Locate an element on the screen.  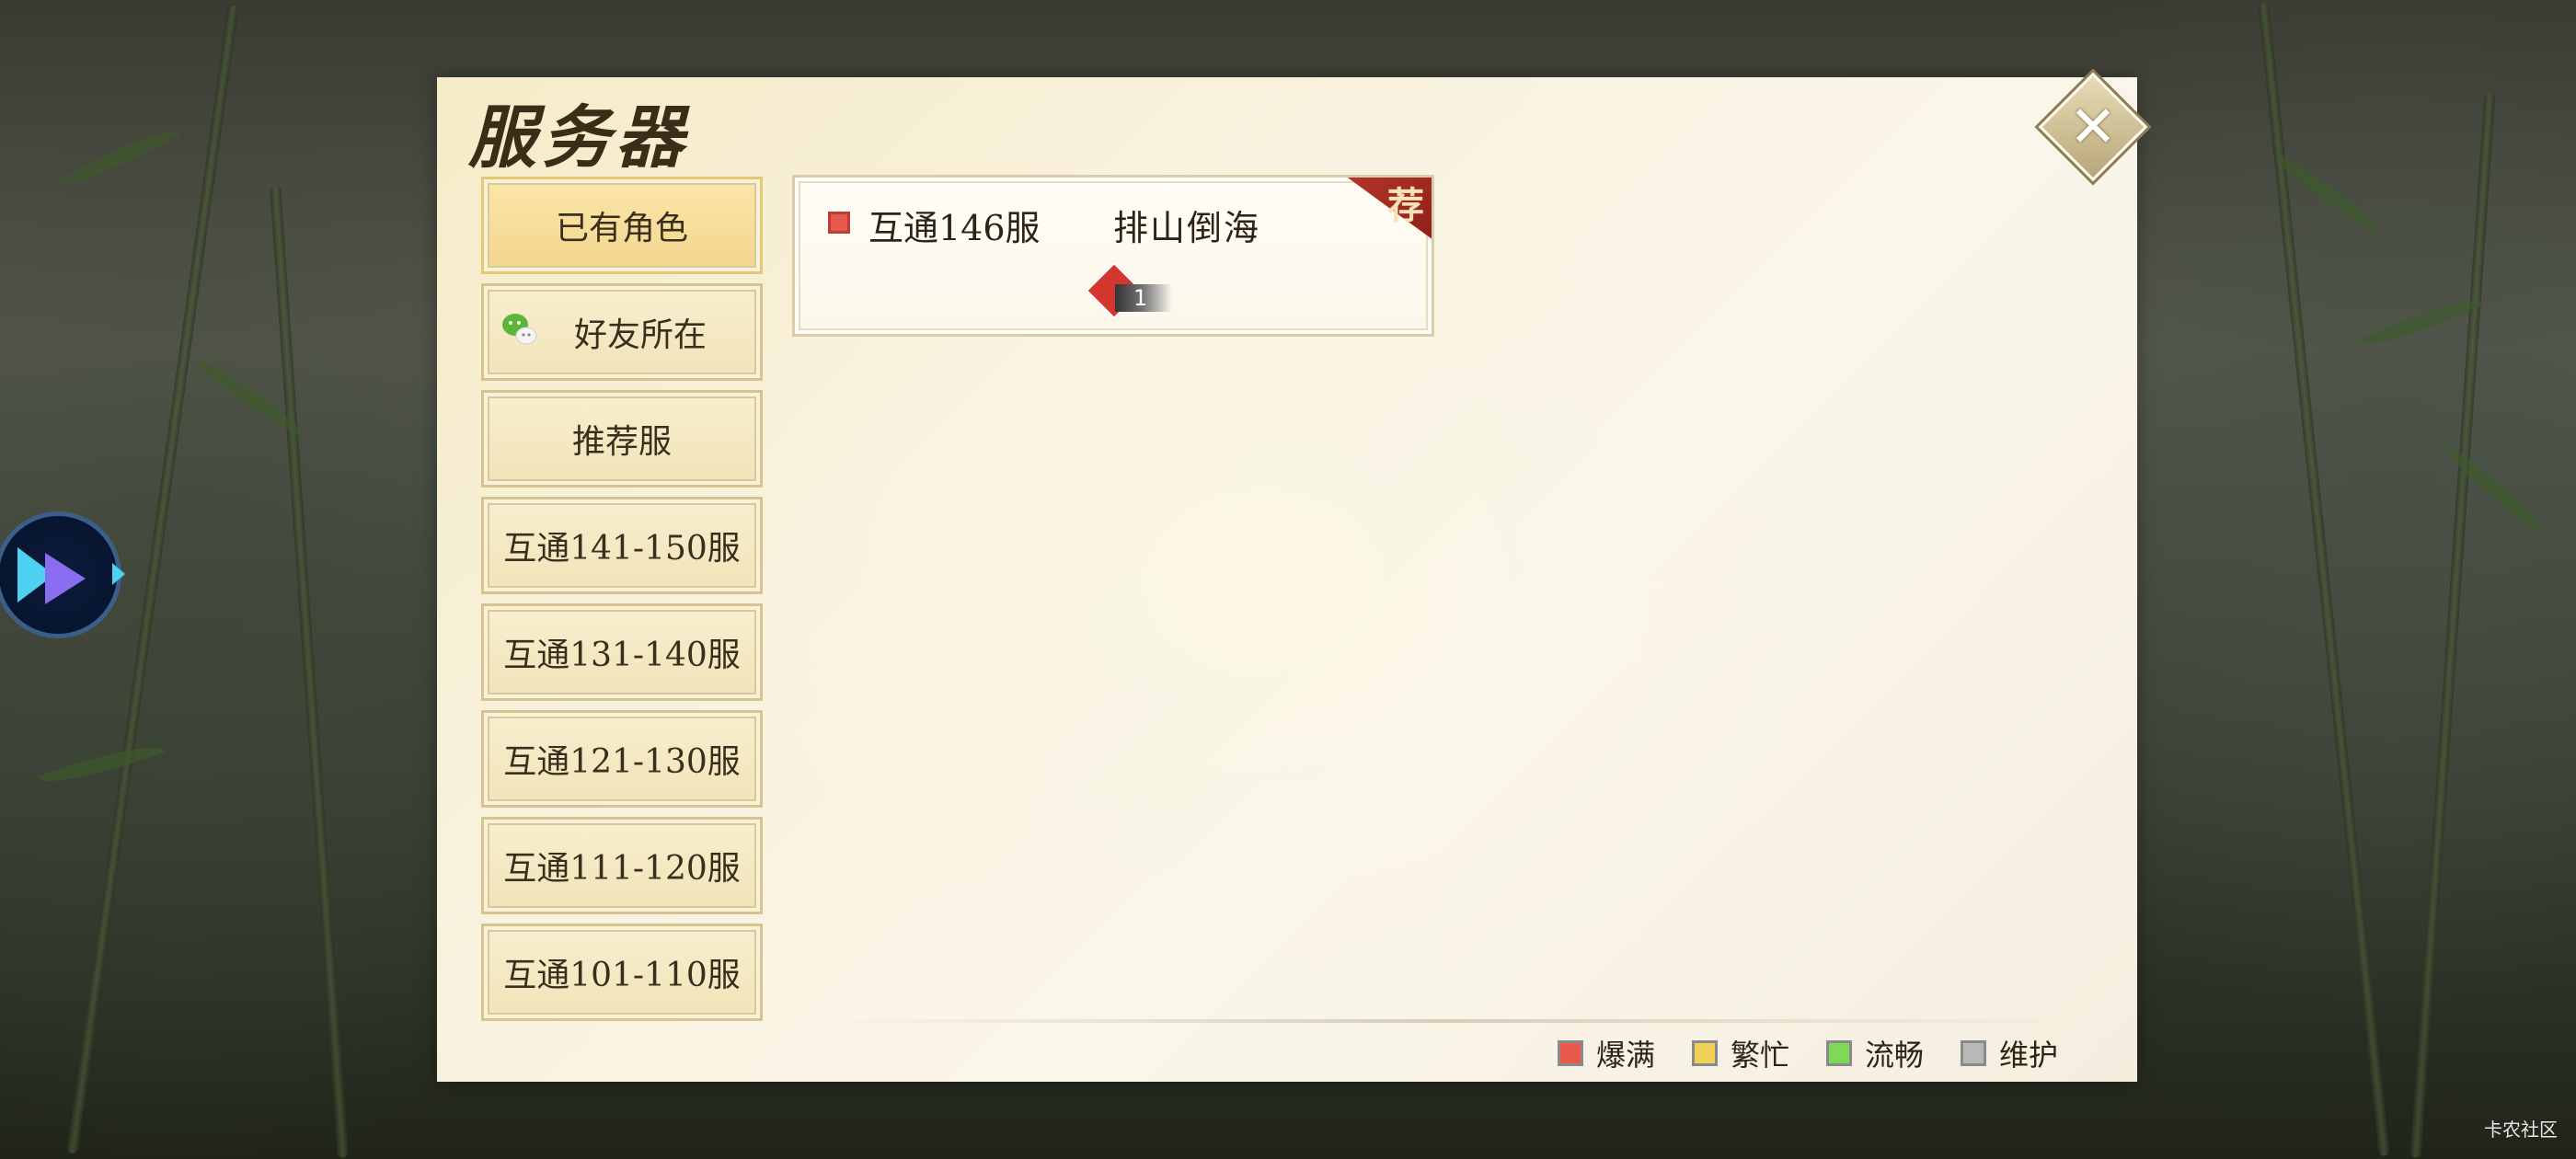
tab-label: 推荐服 is located at coordinates (621, 442).